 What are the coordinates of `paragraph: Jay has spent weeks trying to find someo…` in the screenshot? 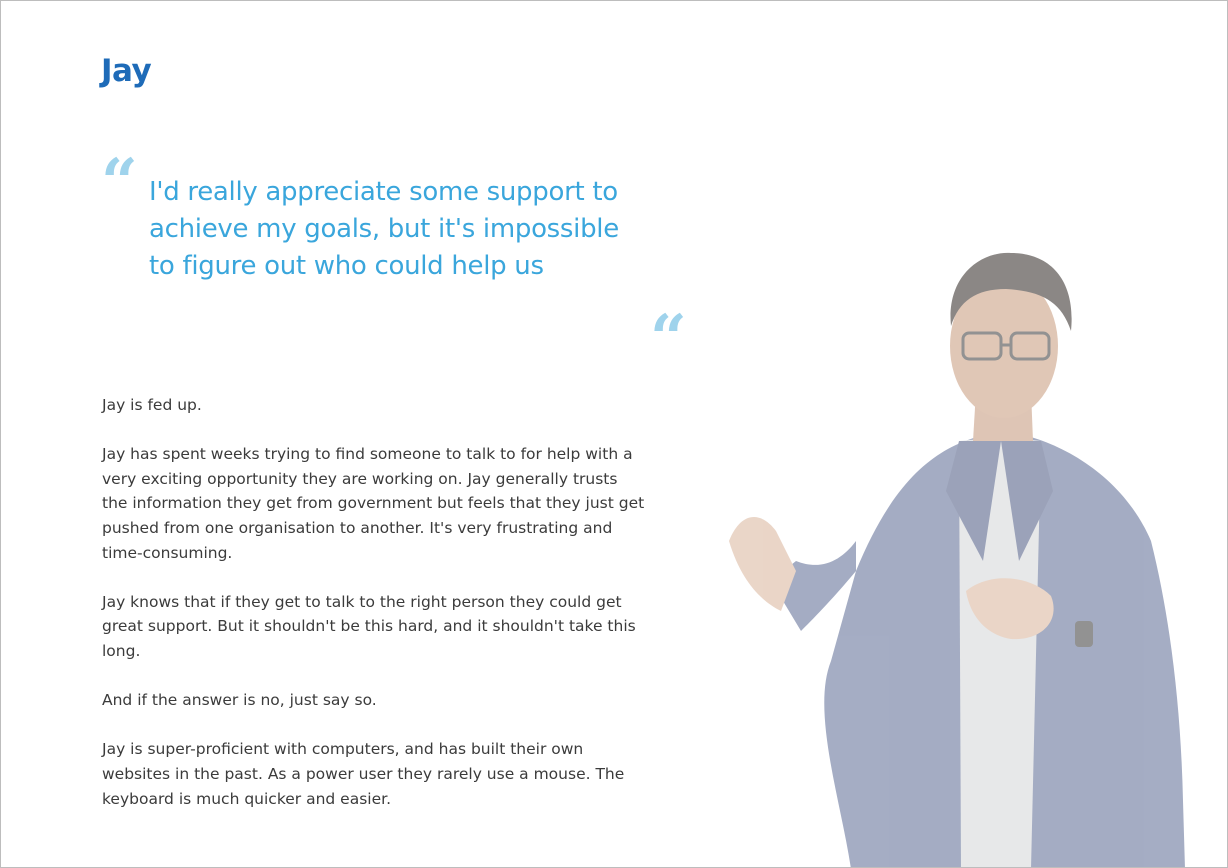 It's located at (373, 503).